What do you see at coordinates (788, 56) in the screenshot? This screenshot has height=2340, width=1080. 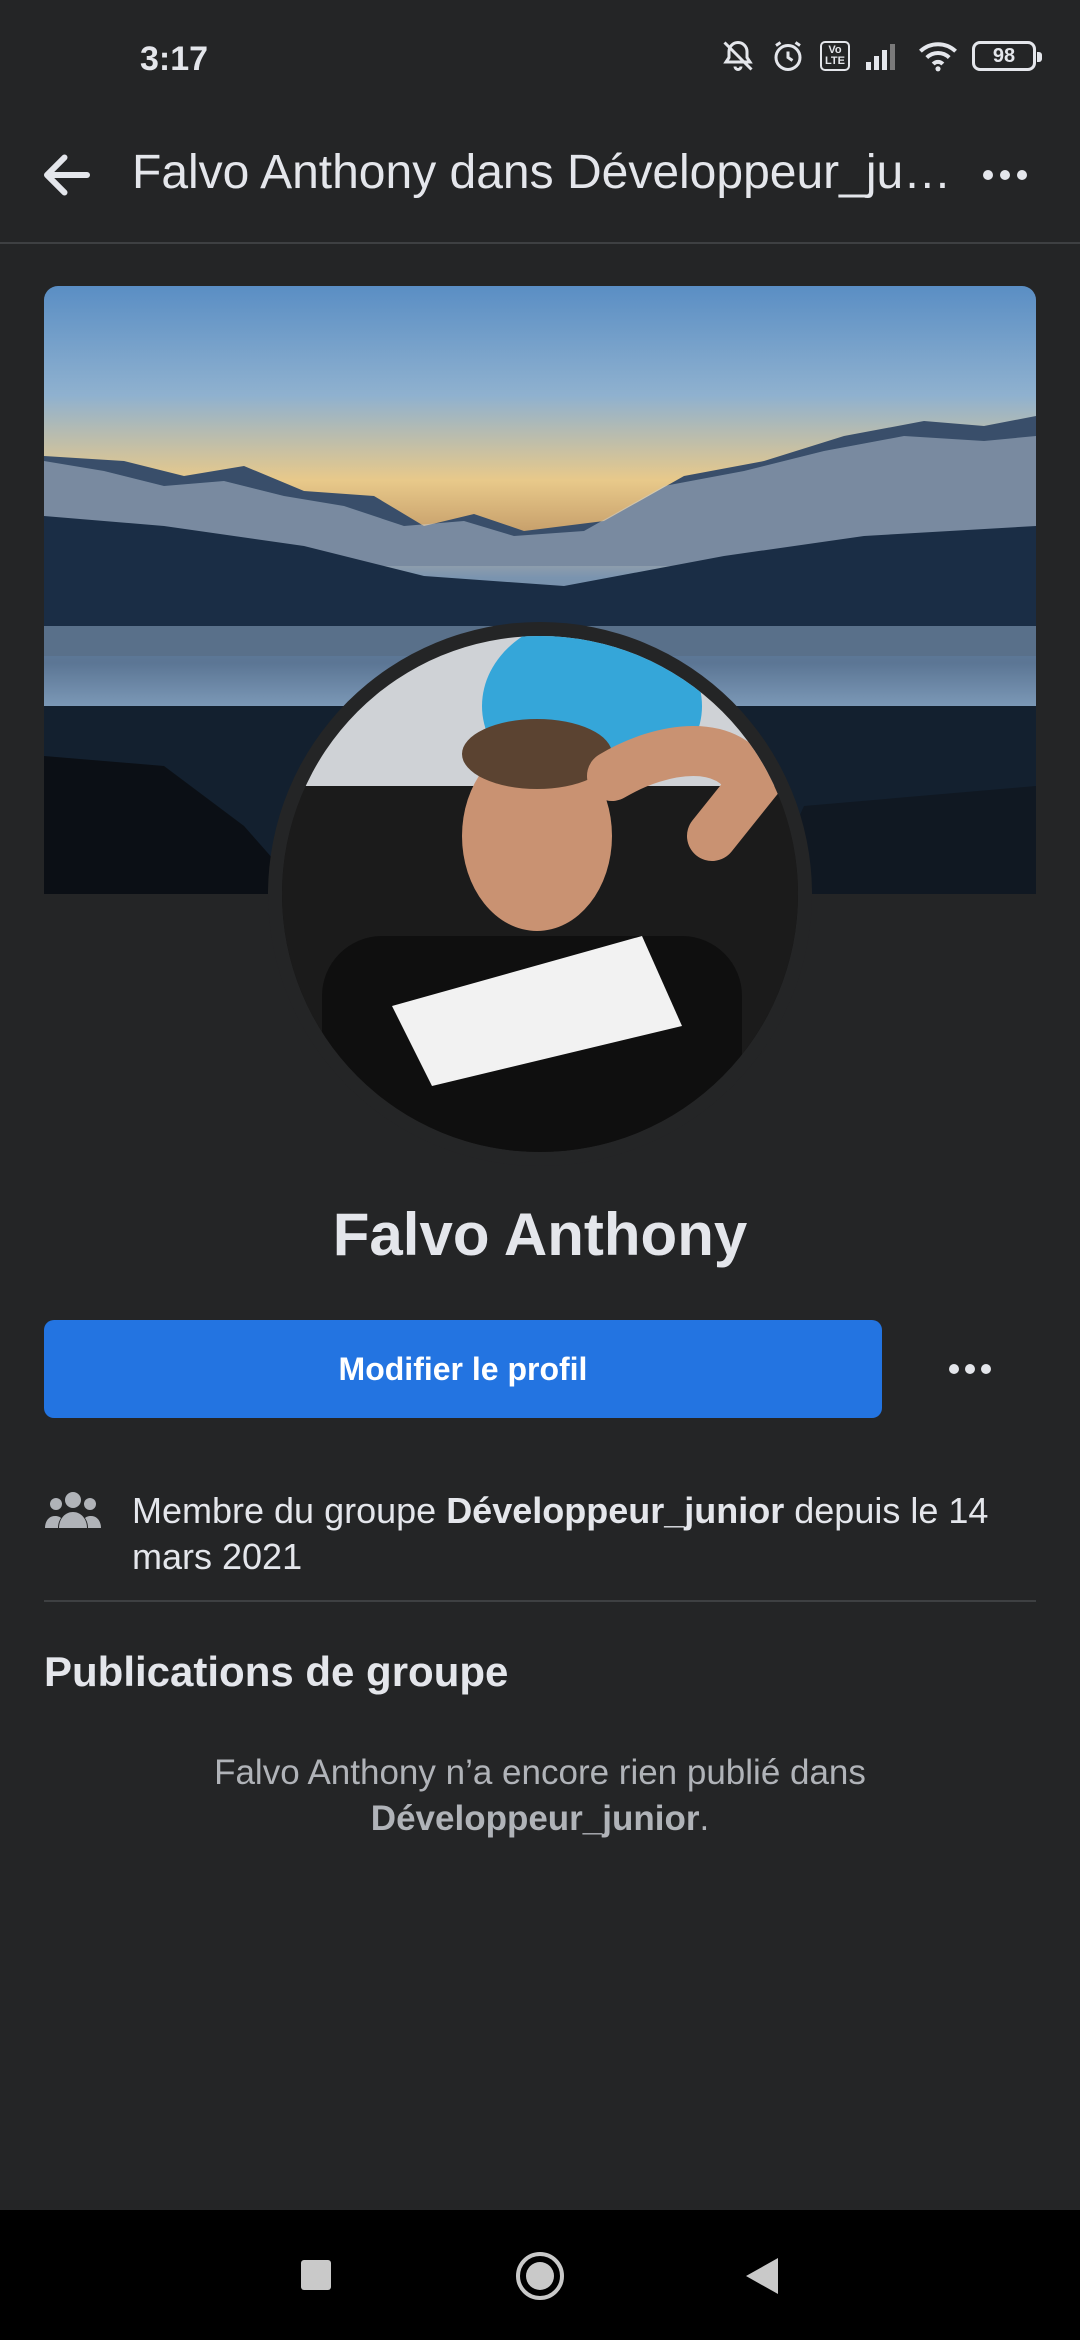 I see `alarm-icon` at bounding box center [788, 56].